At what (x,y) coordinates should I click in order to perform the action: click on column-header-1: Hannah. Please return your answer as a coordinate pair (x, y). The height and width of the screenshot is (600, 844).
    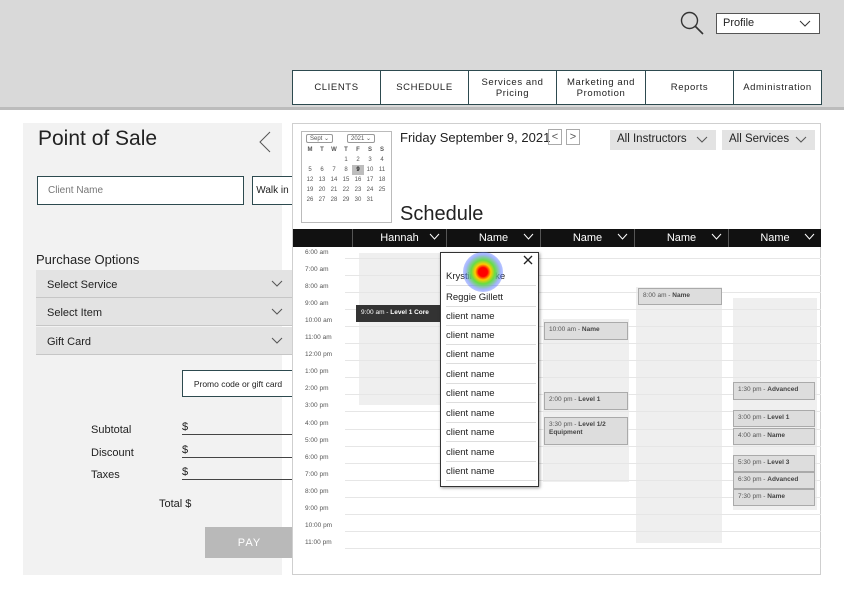
    Looking at the image, I should click on (399, 238).